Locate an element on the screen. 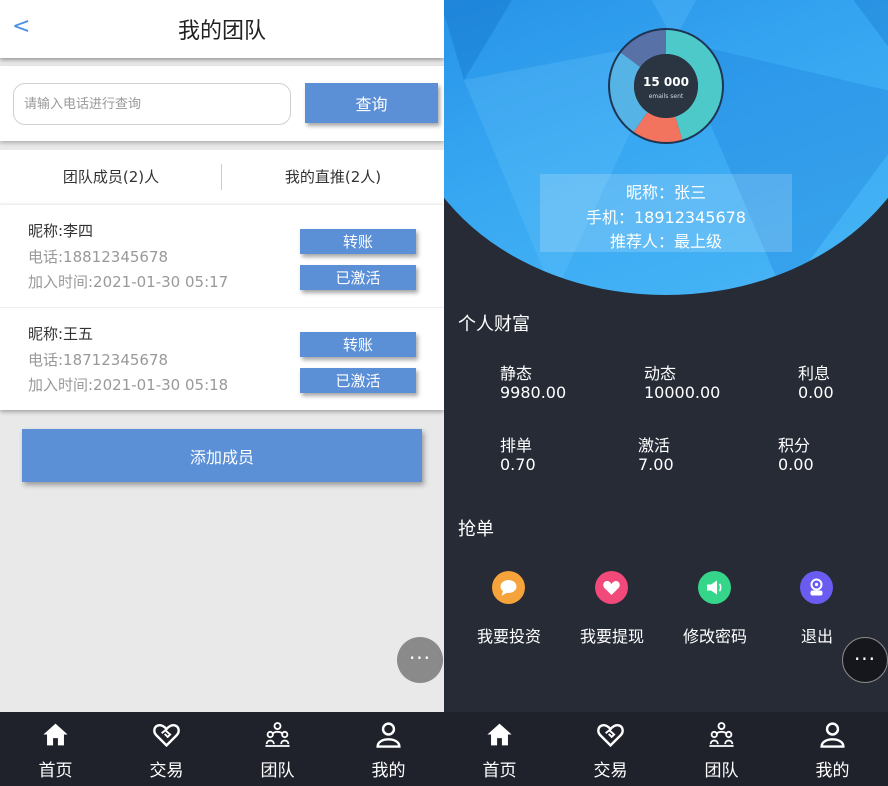 The image size is (888, 786). team-header: < 我的团队 is located at coordinates (222, 29).